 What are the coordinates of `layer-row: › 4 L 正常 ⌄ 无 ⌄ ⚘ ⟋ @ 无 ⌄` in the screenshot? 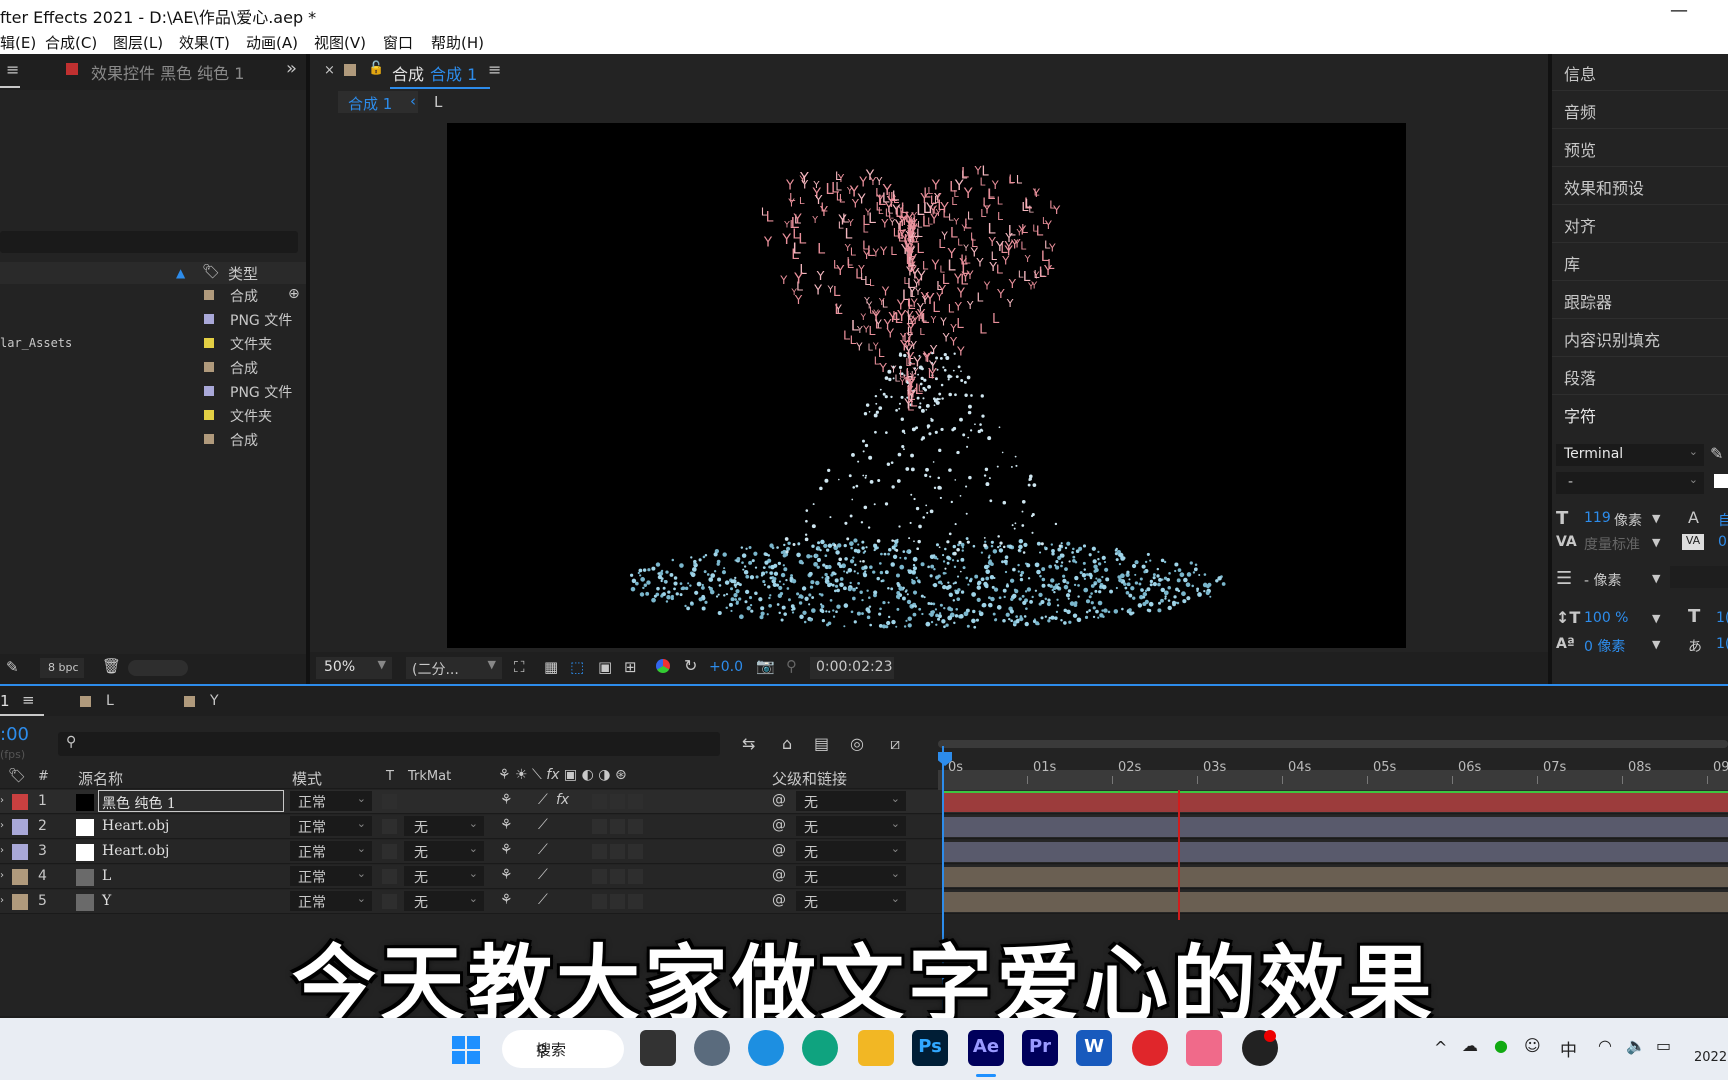 It's located at (864, 877).